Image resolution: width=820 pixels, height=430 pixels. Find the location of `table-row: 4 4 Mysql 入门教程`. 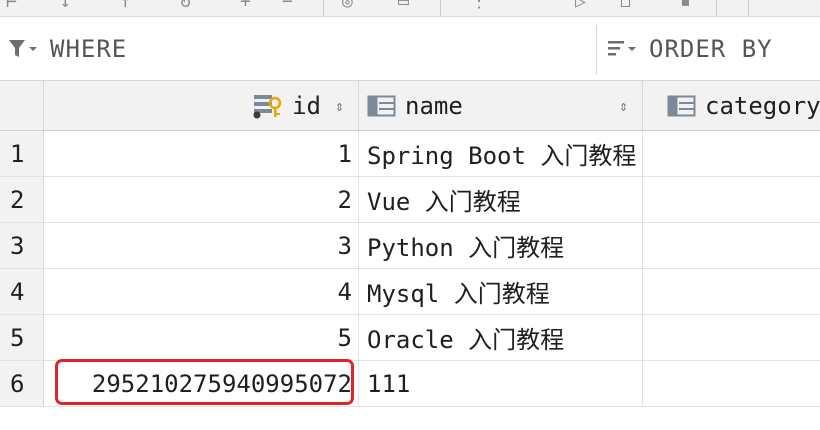

table-row: 4 4 Mysql 入门教程 is located at coordinates (410, 292).